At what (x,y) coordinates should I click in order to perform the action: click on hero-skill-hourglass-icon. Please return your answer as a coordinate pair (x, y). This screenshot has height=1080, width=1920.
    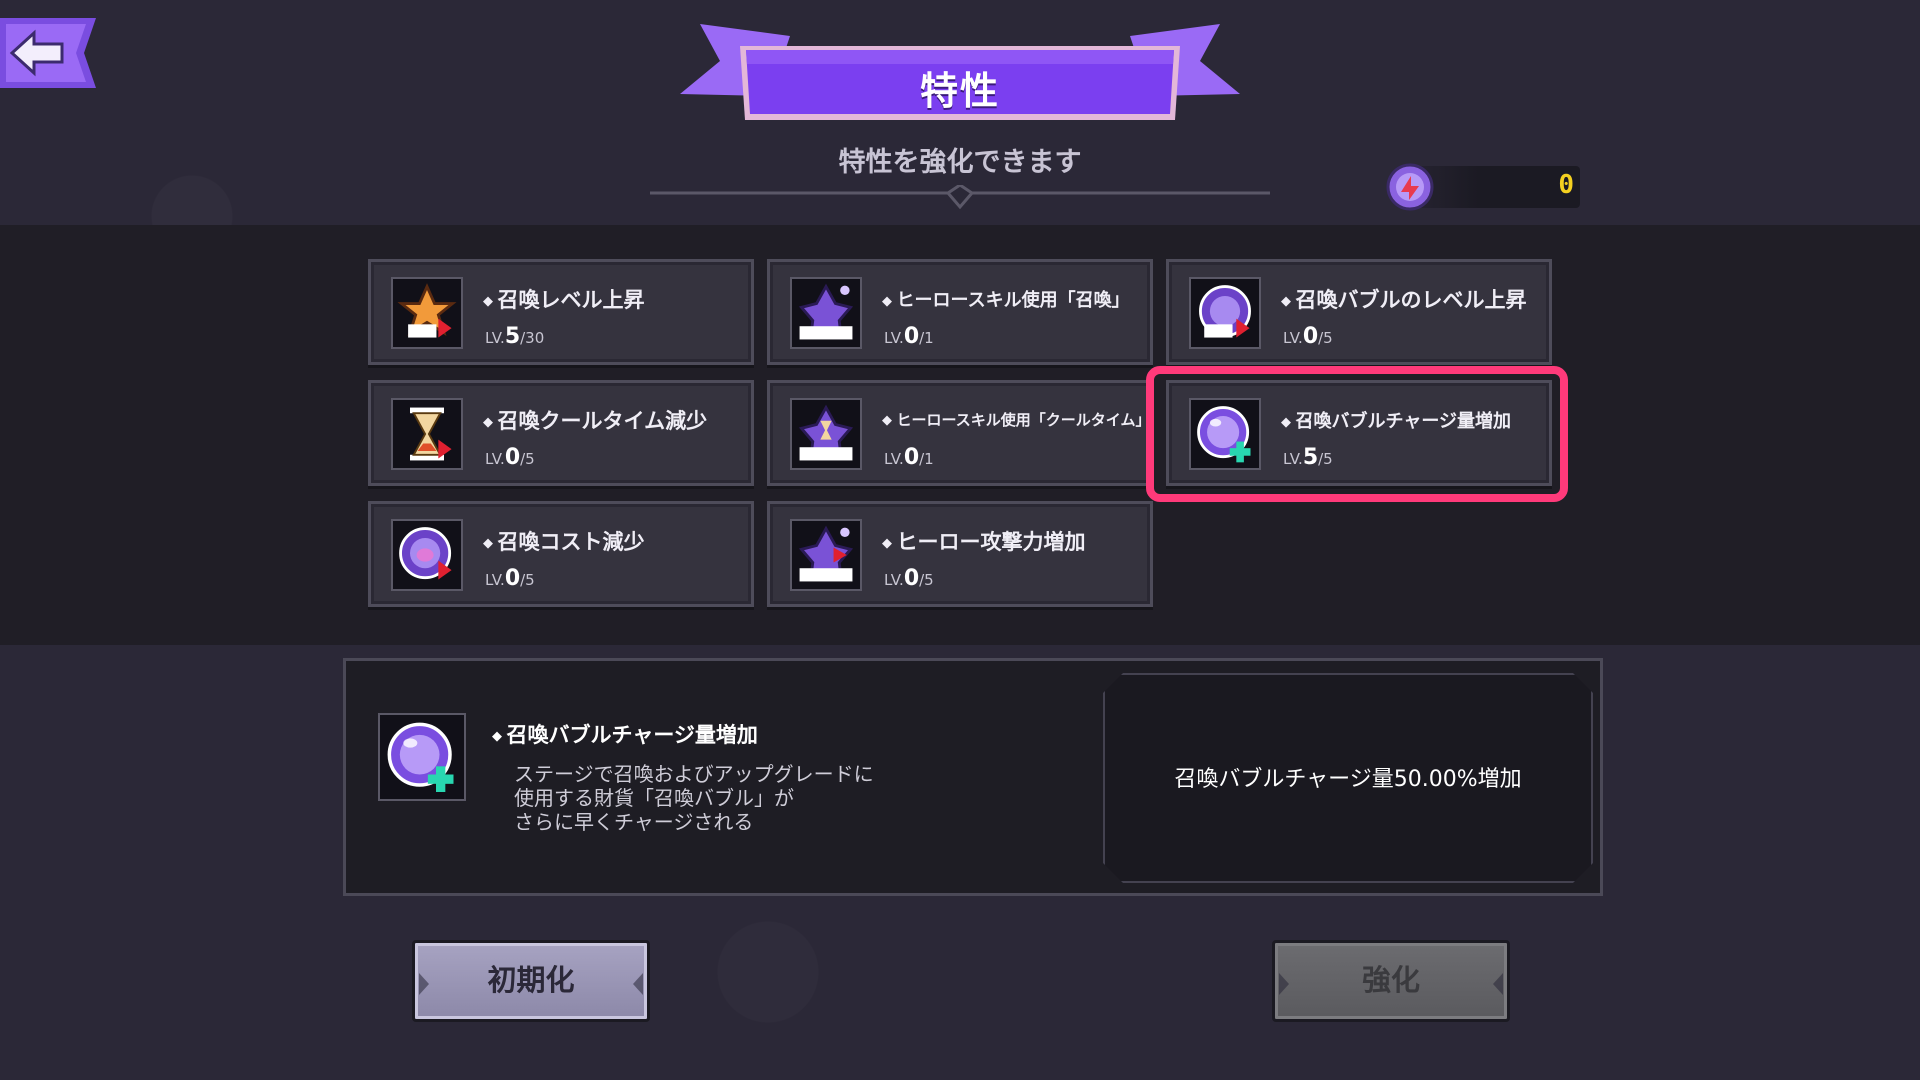
    Looking at the image, I should click on (826, 434).